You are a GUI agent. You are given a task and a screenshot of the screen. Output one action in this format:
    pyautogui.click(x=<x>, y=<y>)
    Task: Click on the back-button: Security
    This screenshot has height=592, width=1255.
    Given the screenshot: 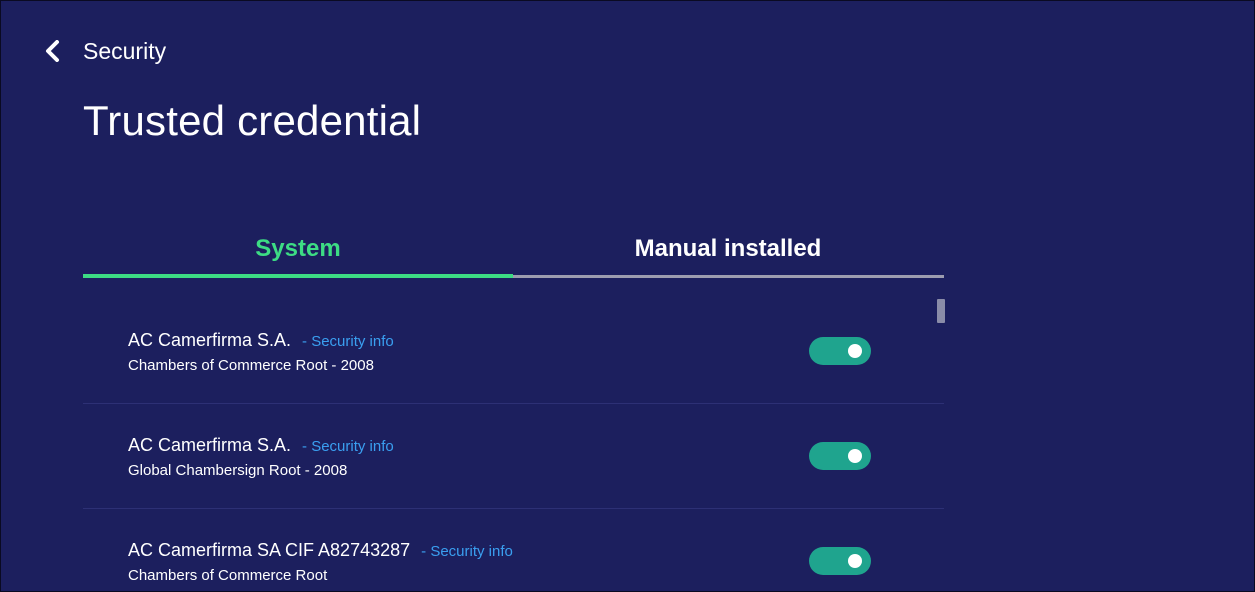 What is the action you would take?
    pyautogui.click(x=103, y=51)
    